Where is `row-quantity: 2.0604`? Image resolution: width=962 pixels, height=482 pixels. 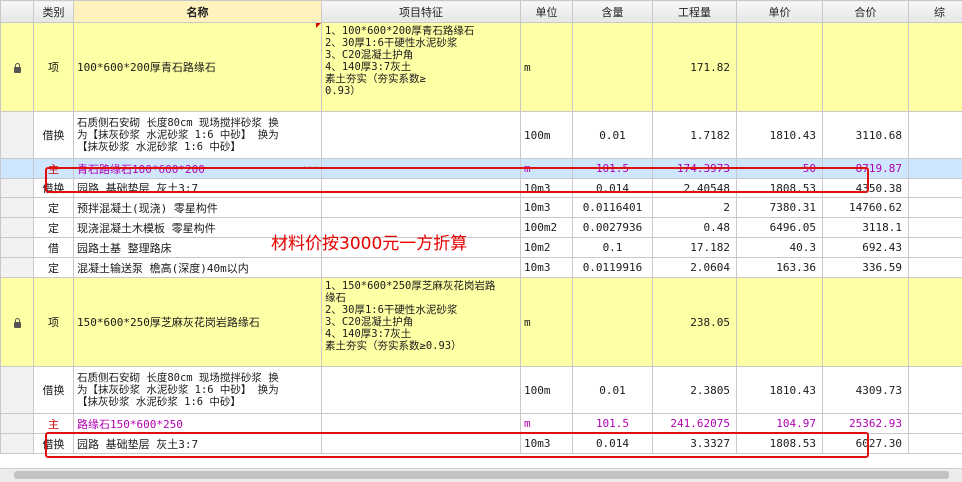 row-quantity: 2.0604 is located at coordinates (695, 268).